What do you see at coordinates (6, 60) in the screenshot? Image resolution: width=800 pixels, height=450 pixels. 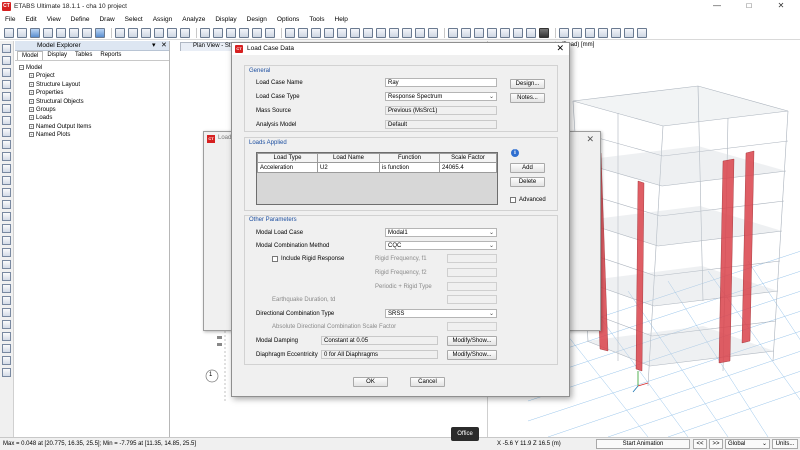 I see `reshape-tool-icon` at bounding box center [6, 60].